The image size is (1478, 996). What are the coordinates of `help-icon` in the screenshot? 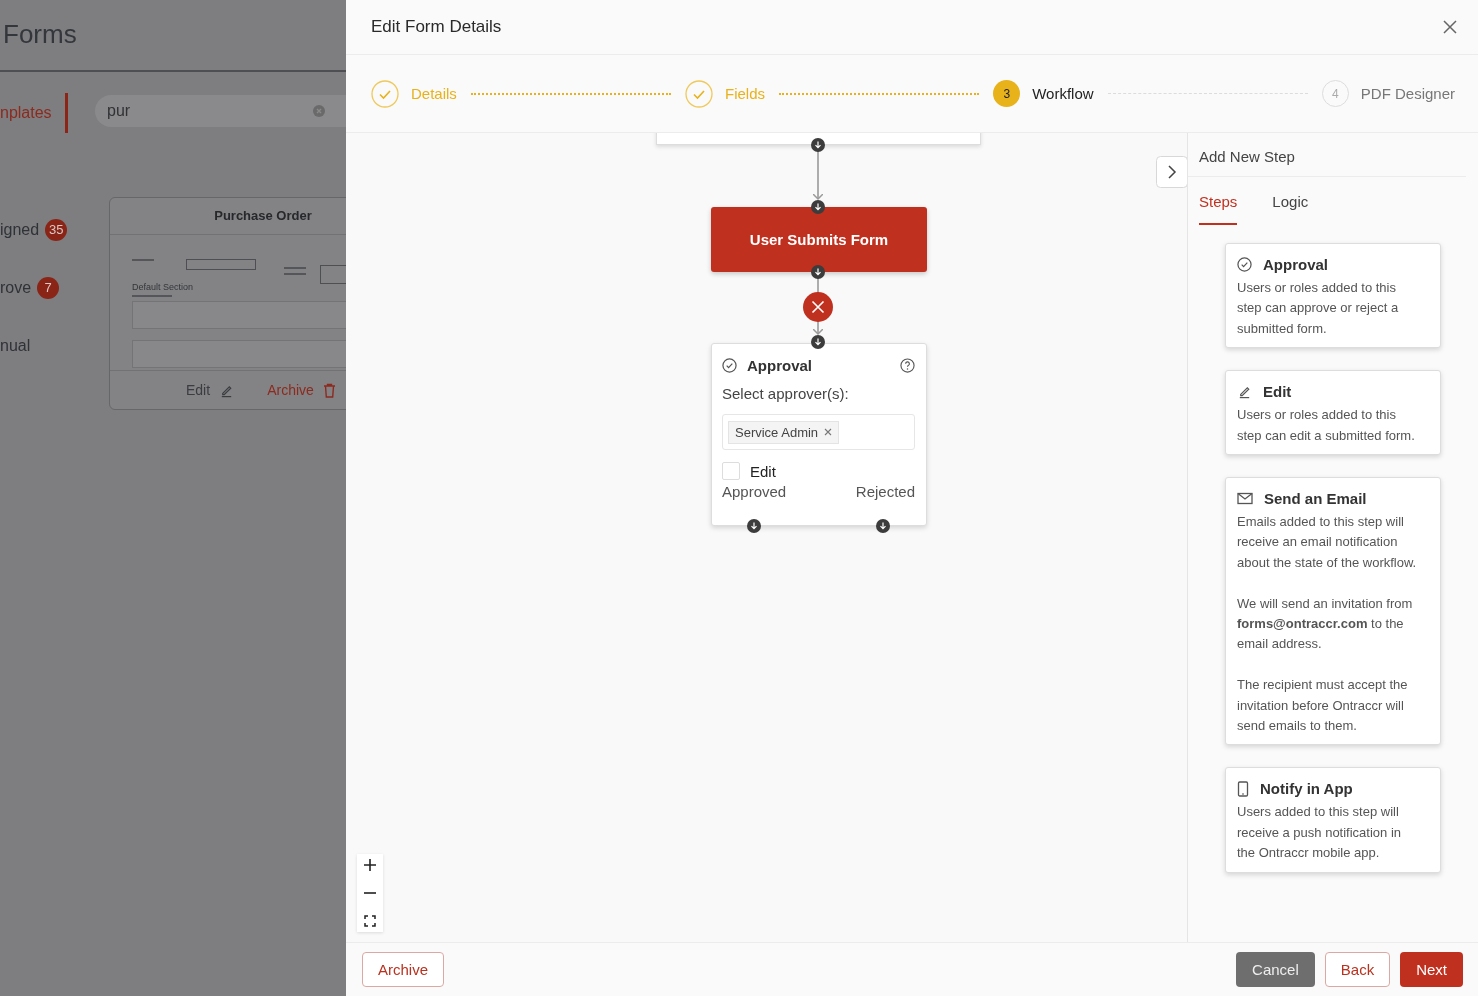 It's located at (907, 365).